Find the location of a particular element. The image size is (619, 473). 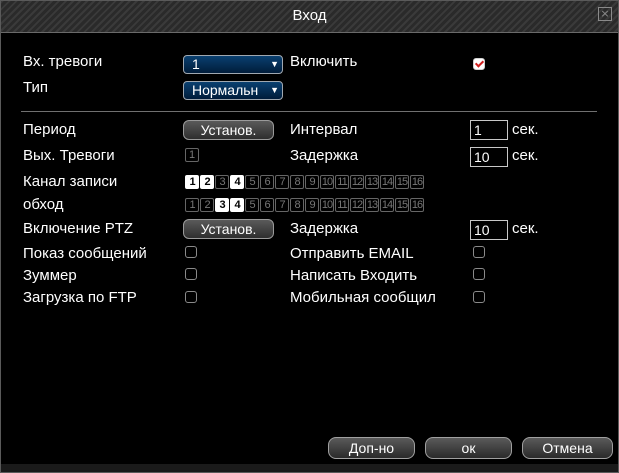

write-log-checkbox is located at coordinates (479, 274).